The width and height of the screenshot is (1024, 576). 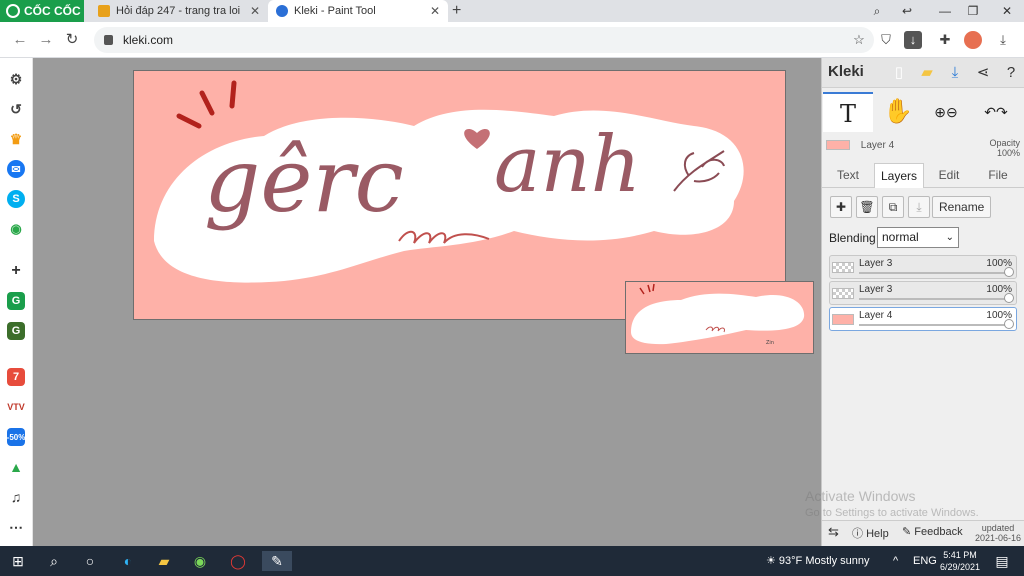 I want to click on weather-text: 93°F Mostly sunny, so click(x=824, y=561).